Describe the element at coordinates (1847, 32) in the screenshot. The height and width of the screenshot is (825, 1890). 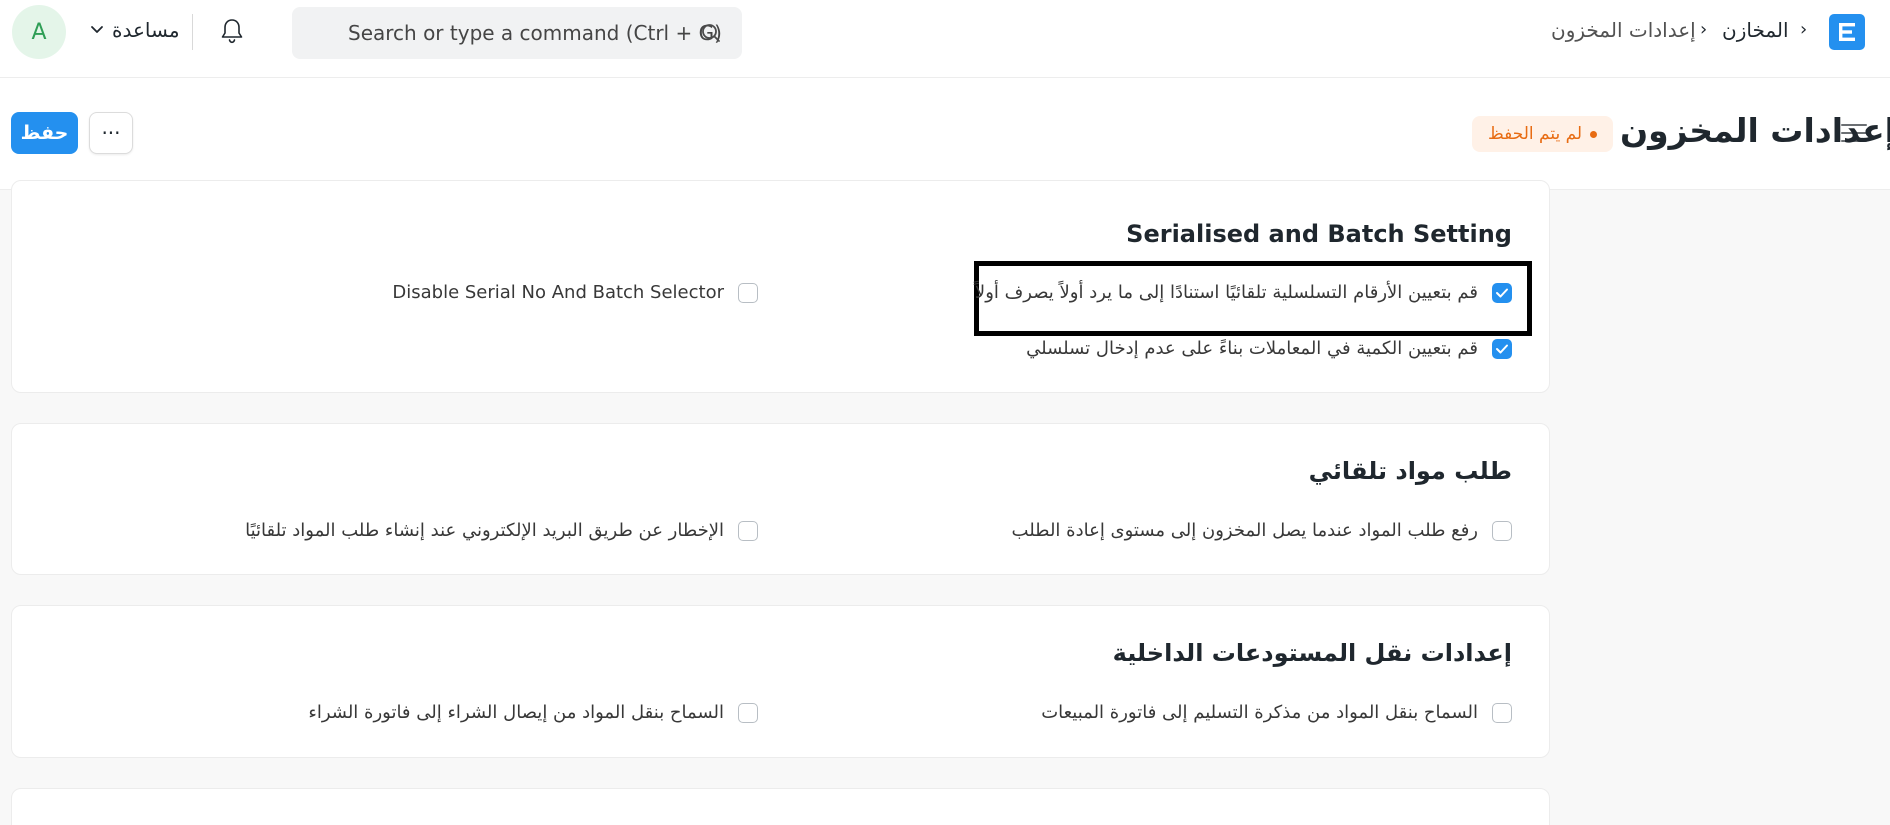
I see `app-logo-icon` at that location.